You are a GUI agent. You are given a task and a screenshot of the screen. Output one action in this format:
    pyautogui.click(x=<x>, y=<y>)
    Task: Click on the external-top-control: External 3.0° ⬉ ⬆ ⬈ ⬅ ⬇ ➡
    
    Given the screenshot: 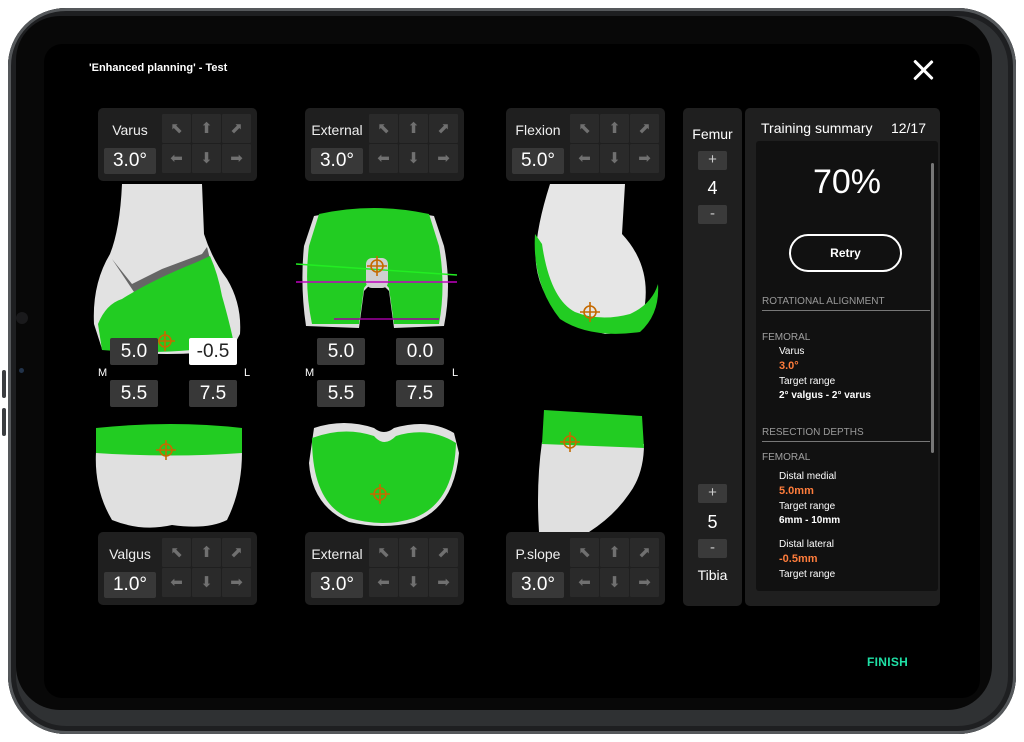 What is the action you would take?
    pyautogui.click(x=384, y=144)
    